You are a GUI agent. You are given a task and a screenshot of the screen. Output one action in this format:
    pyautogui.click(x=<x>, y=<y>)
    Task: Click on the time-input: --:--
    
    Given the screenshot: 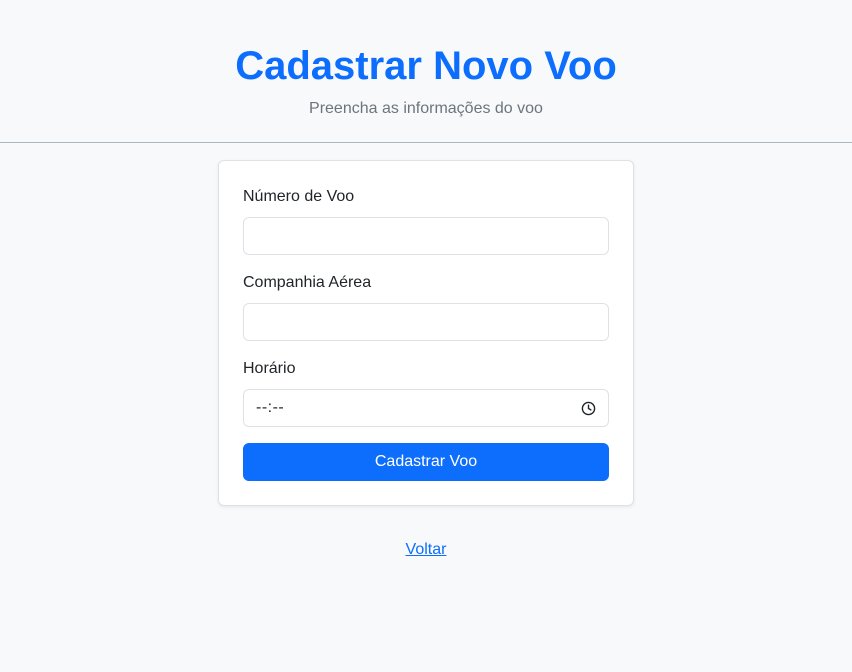 What is the action you would take?
    pyautogui.click(x=426, y=408)
    